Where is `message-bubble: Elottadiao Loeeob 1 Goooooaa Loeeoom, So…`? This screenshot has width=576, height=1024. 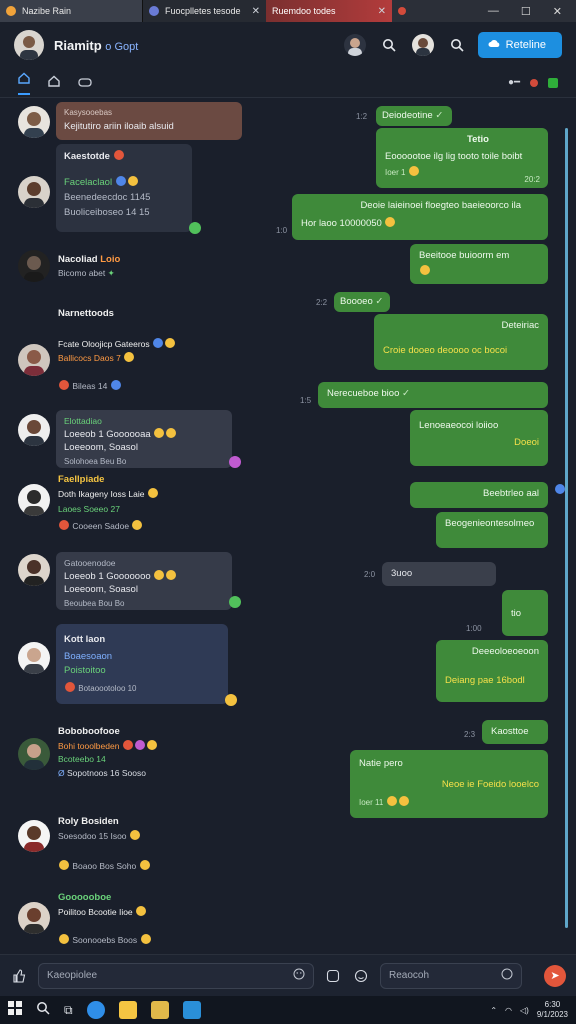 message-bubble: Elottadiao Loeeob 1 Goooooaa Loeeoom, So… is located at coordinates (144, 439).